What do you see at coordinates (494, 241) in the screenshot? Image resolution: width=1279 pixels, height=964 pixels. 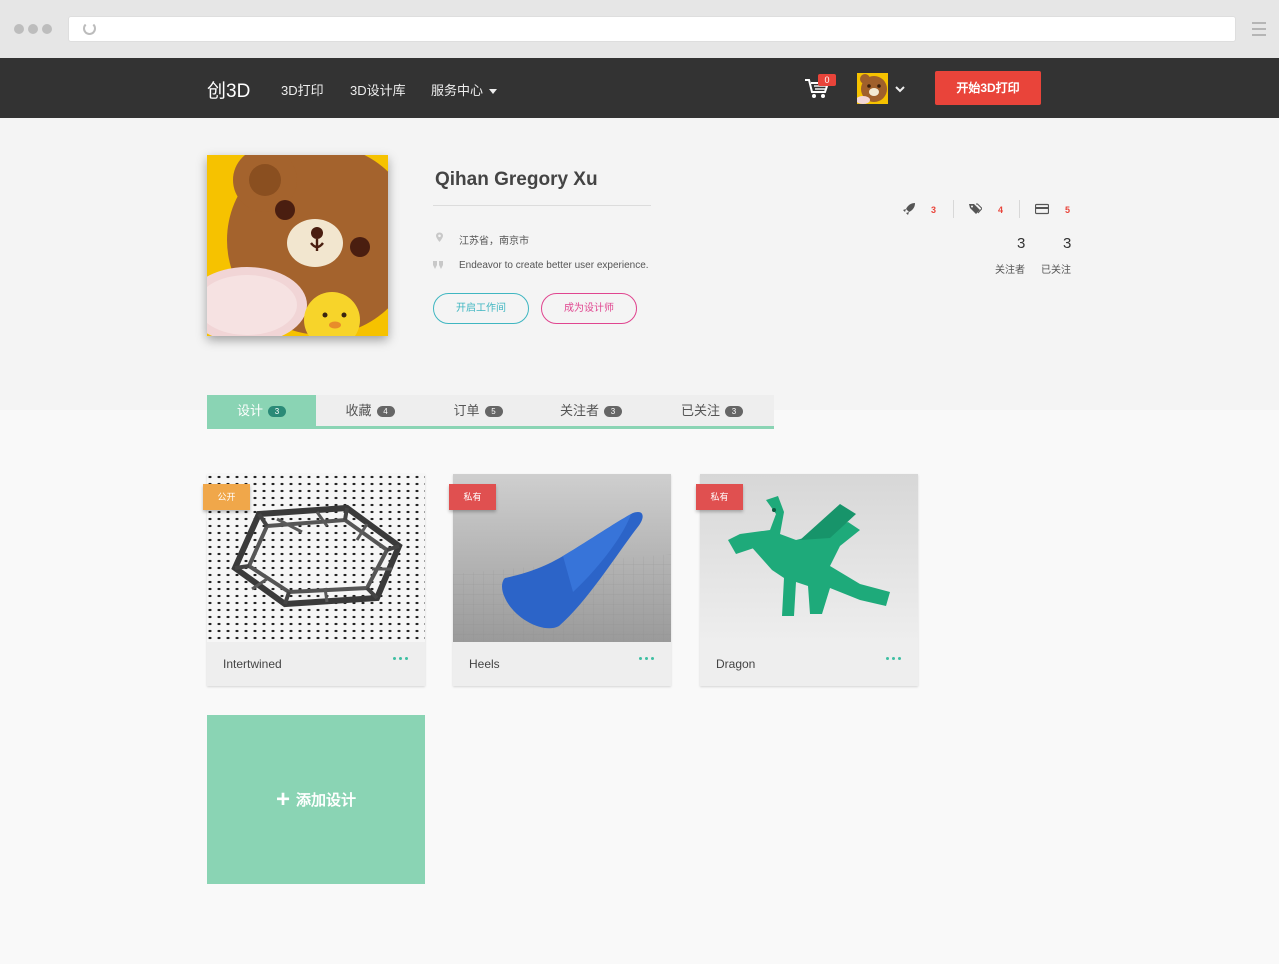 I see `profile-location: 江苏省，南京市` at bounding box center [494, 241].